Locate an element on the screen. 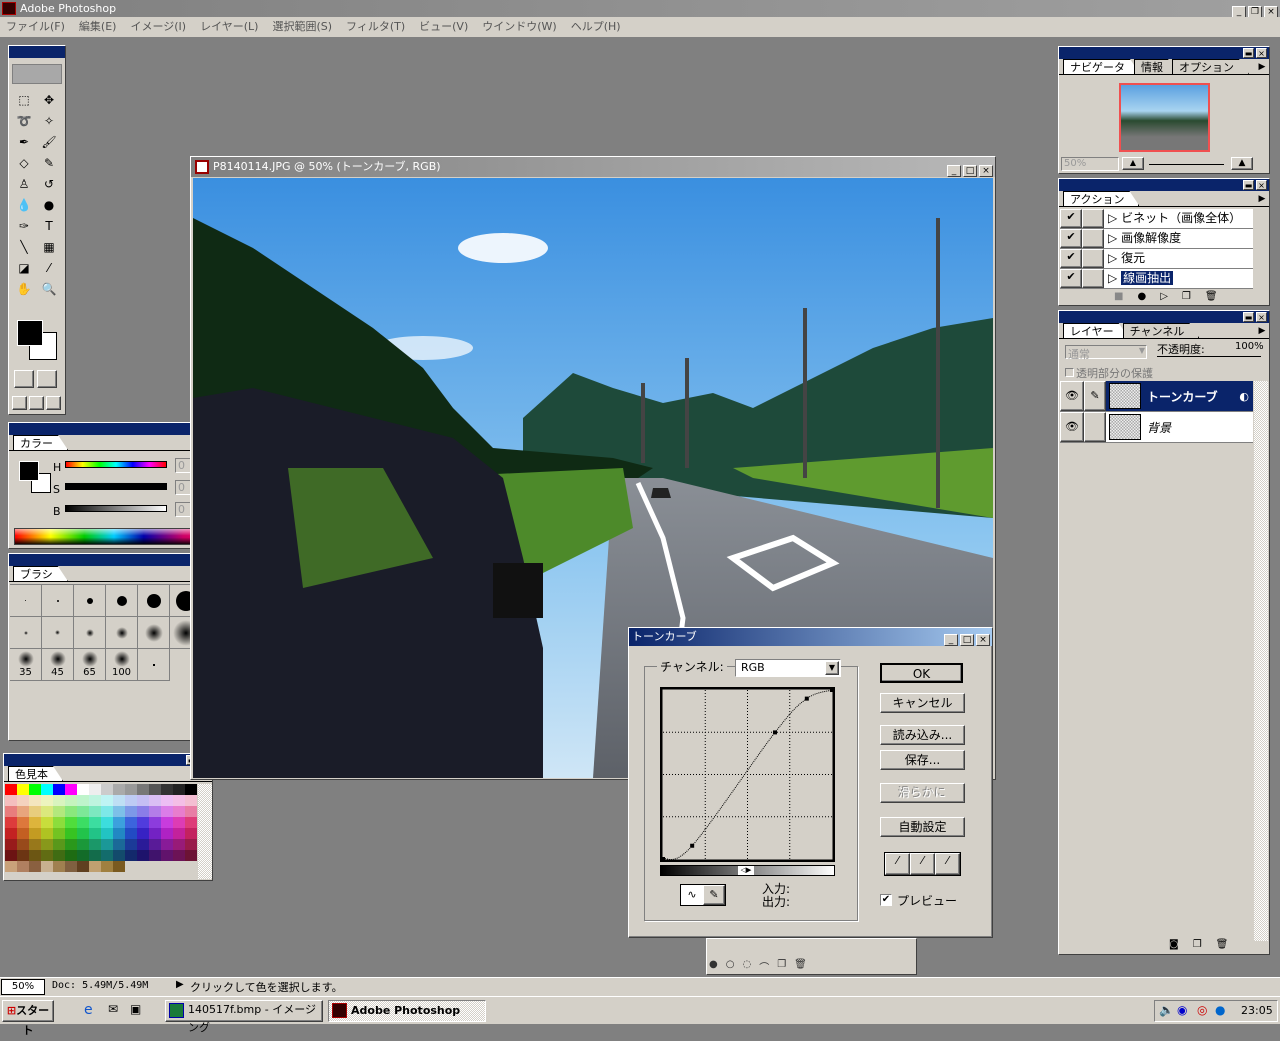 The image size is (1280, 1041). layer-row: 👁 ✎ トーンカーブ ◐ is located at coordinates (1156, 396).